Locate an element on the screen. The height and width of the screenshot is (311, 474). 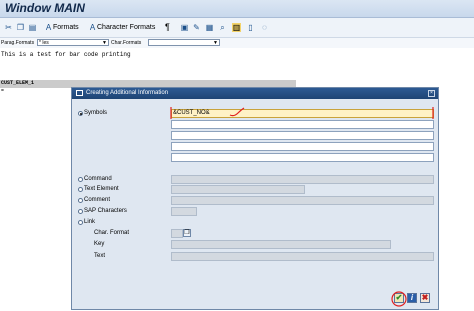
paragraph-formats-label: Parag.Formats is located at coordinates (18, 43).